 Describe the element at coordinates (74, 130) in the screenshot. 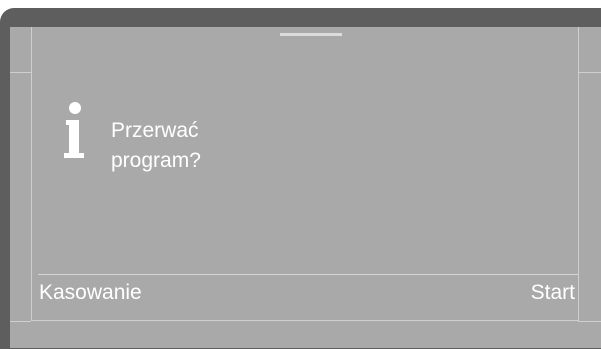

I see `info-icon` at that location.